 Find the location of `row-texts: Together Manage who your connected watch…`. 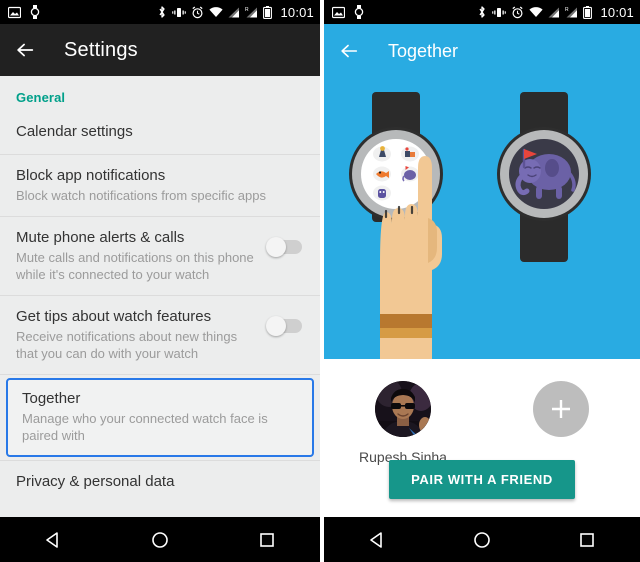

row-texts: Together Manage who your connected watch… is located at coordinates (160, 416).